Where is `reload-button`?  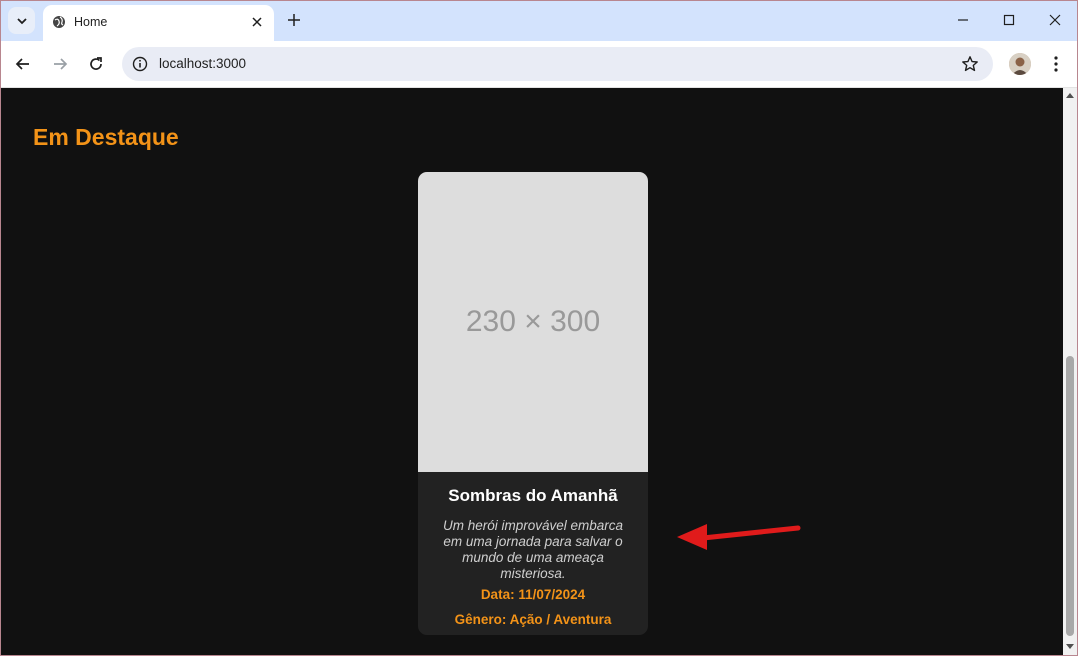 reload-button is located at coordinates (96, 64).